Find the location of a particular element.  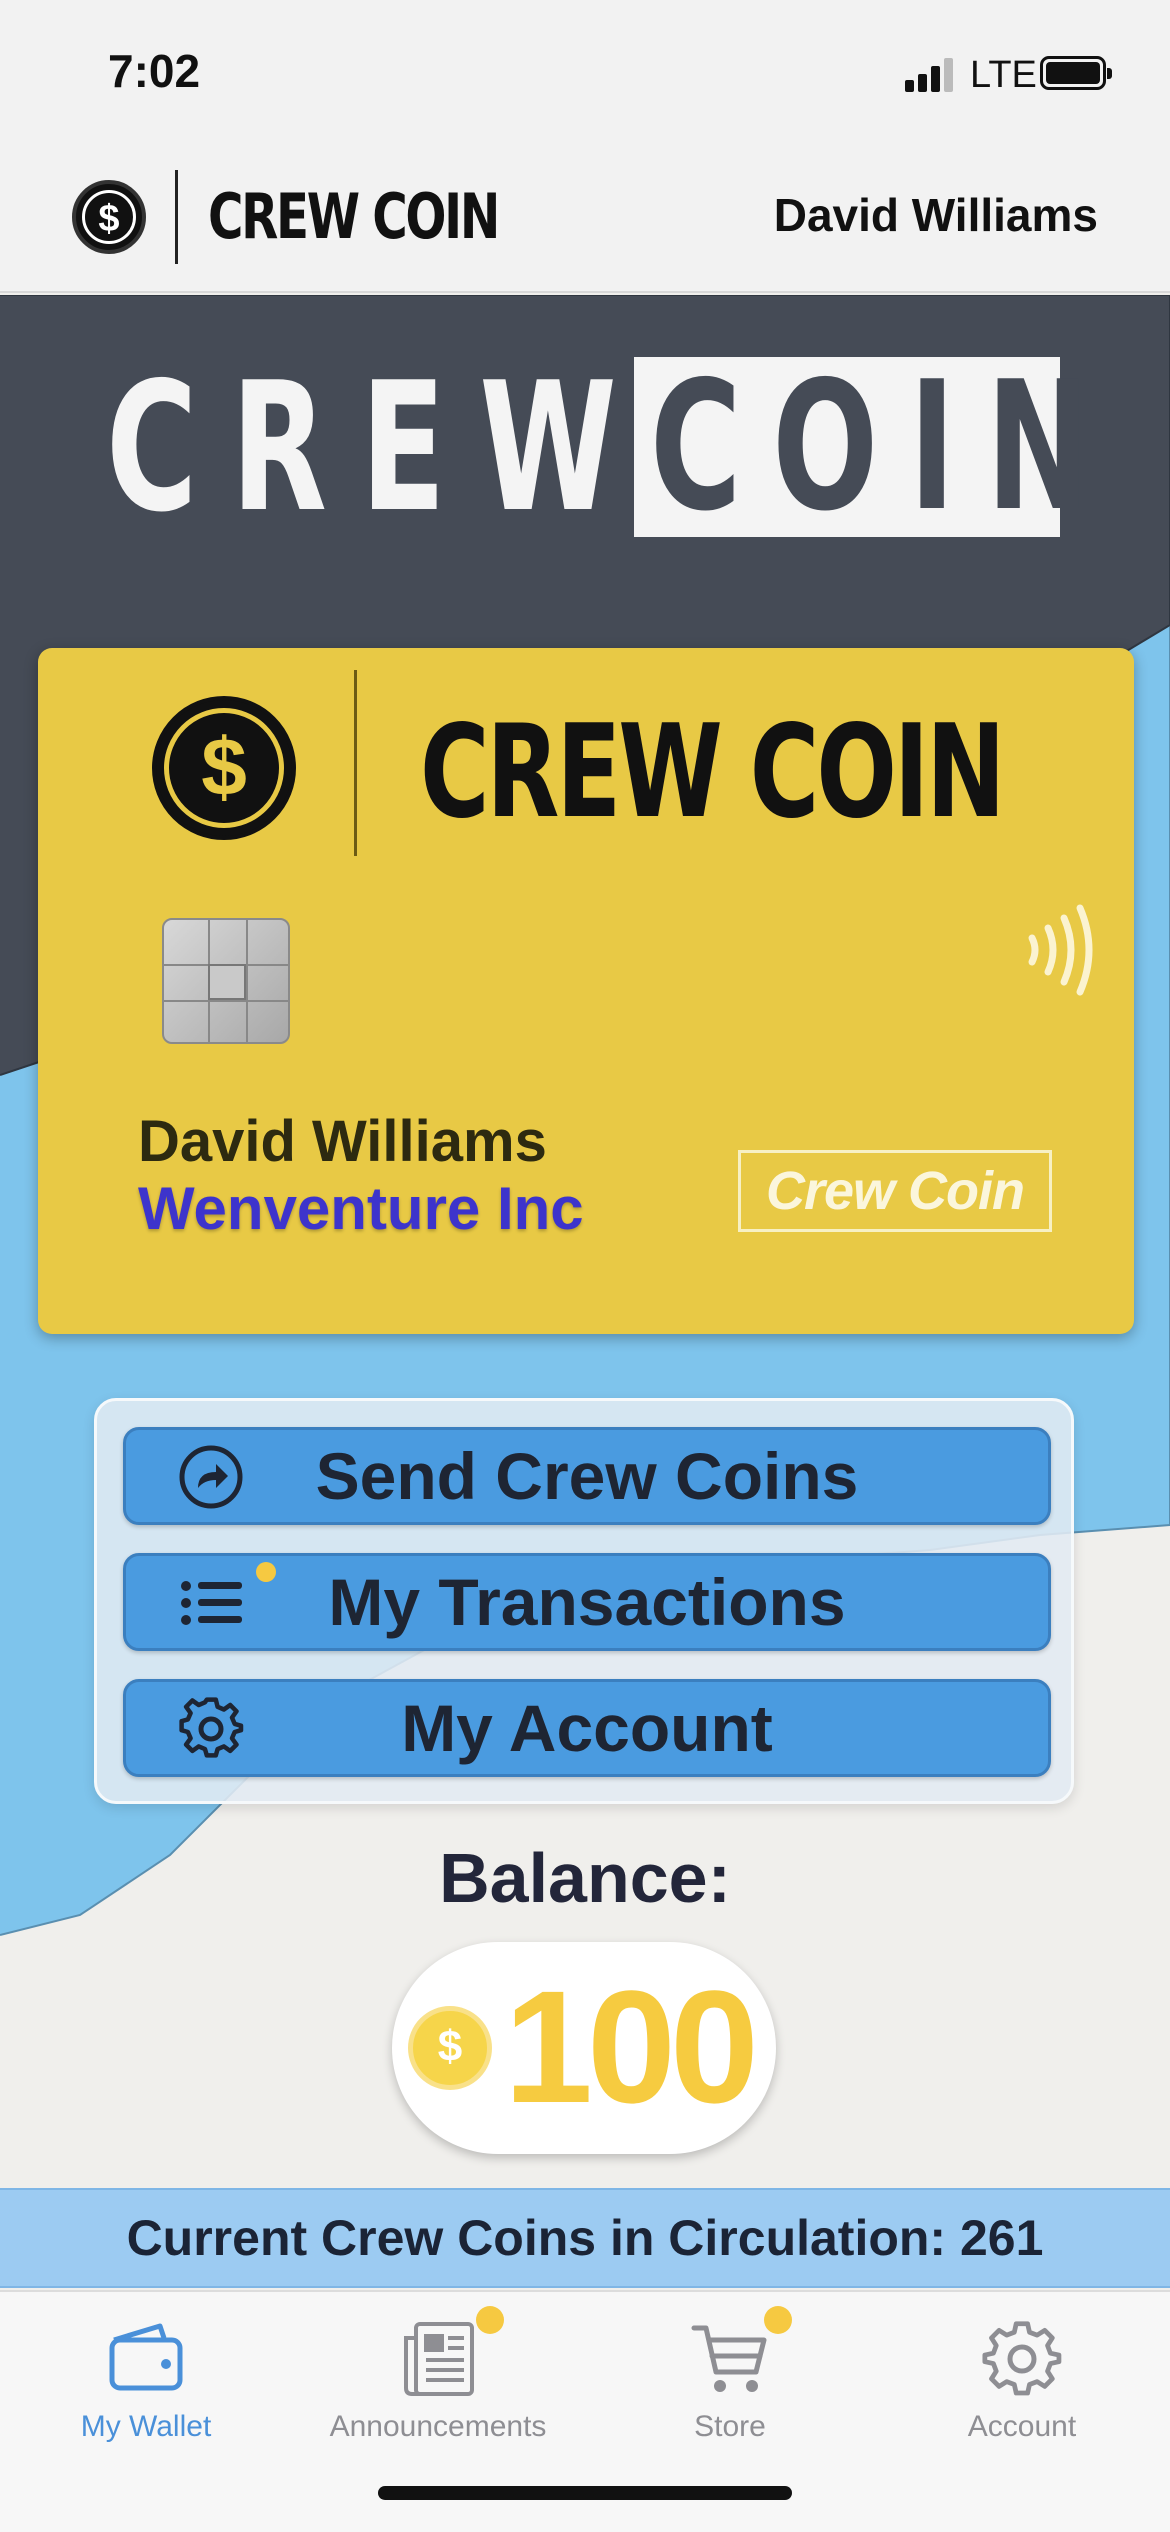

banner-word-crew: CREW is located at coordinates (378, 447).